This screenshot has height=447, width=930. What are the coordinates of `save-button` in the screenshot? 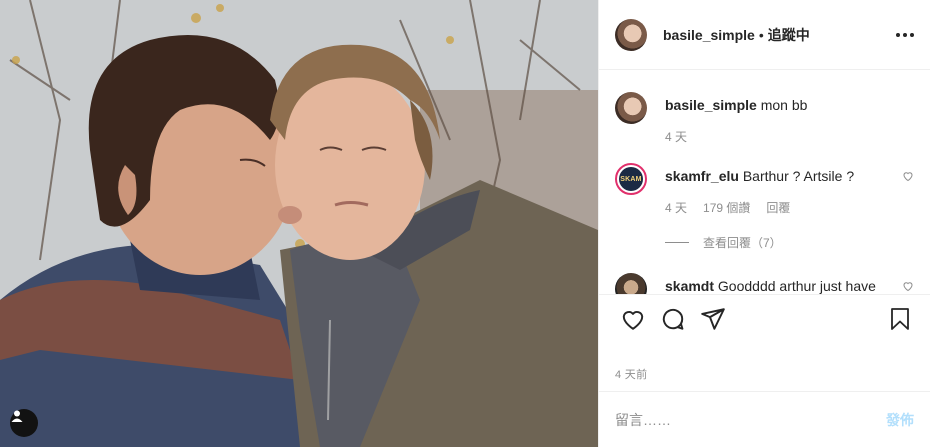 It's located at (900, 321).